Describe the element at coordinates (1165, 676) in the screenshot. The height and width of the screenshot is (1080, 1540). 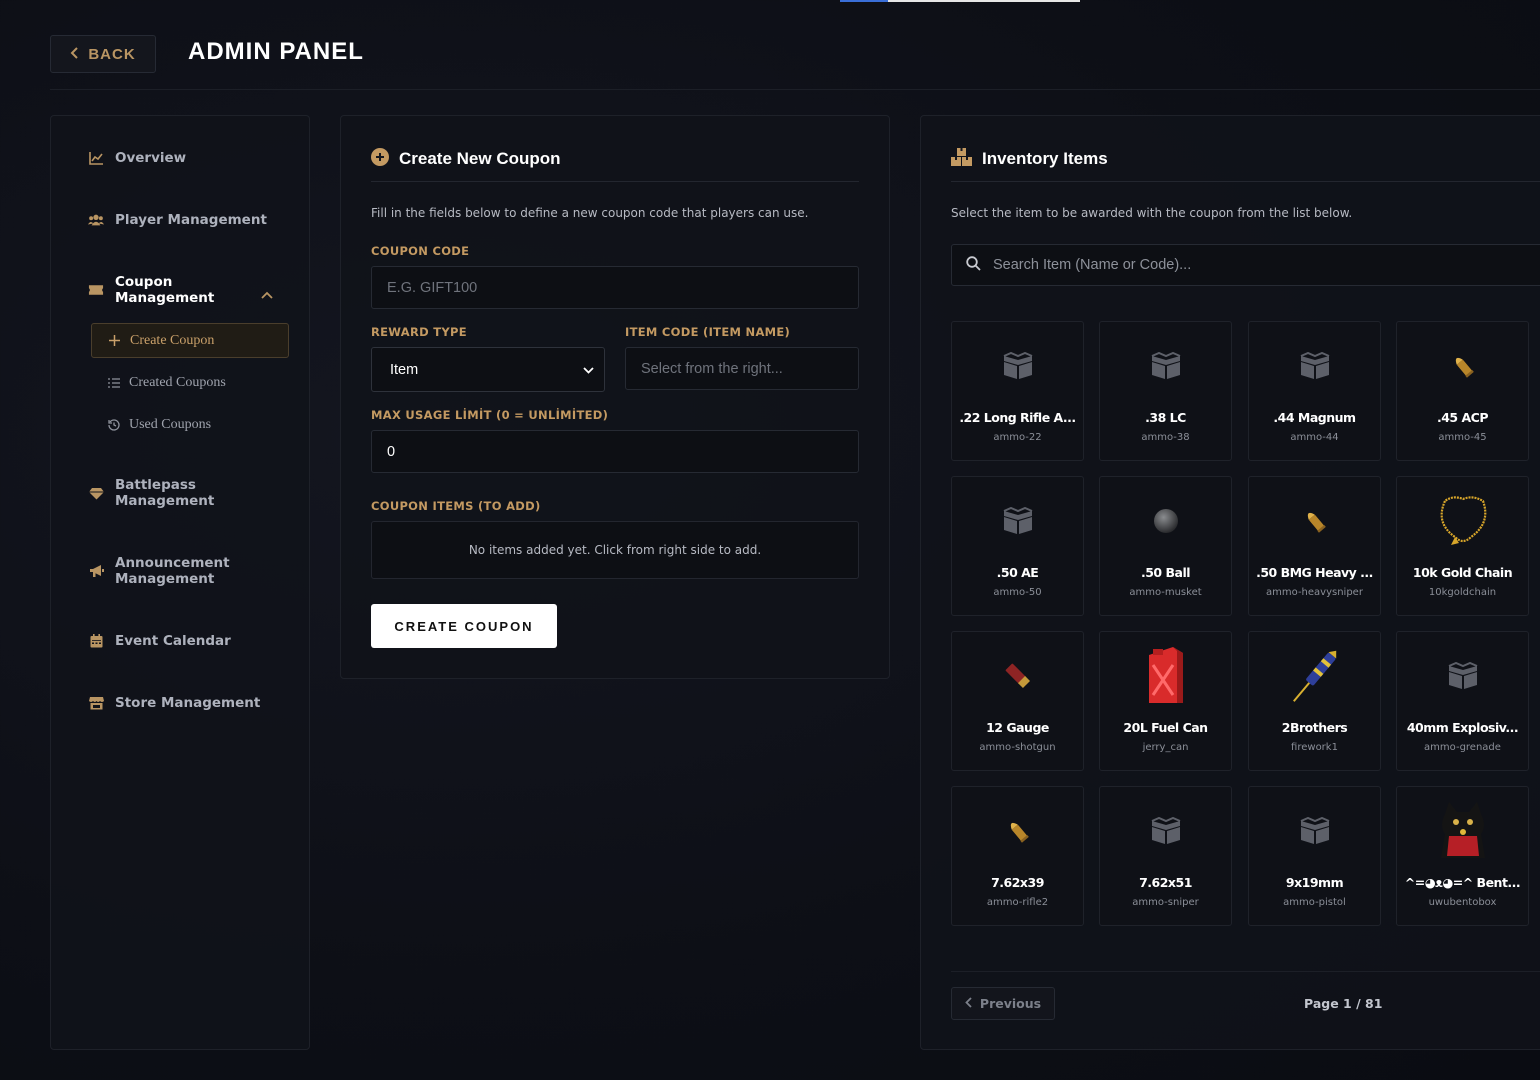
I see `jerry-can-icon` at that location.